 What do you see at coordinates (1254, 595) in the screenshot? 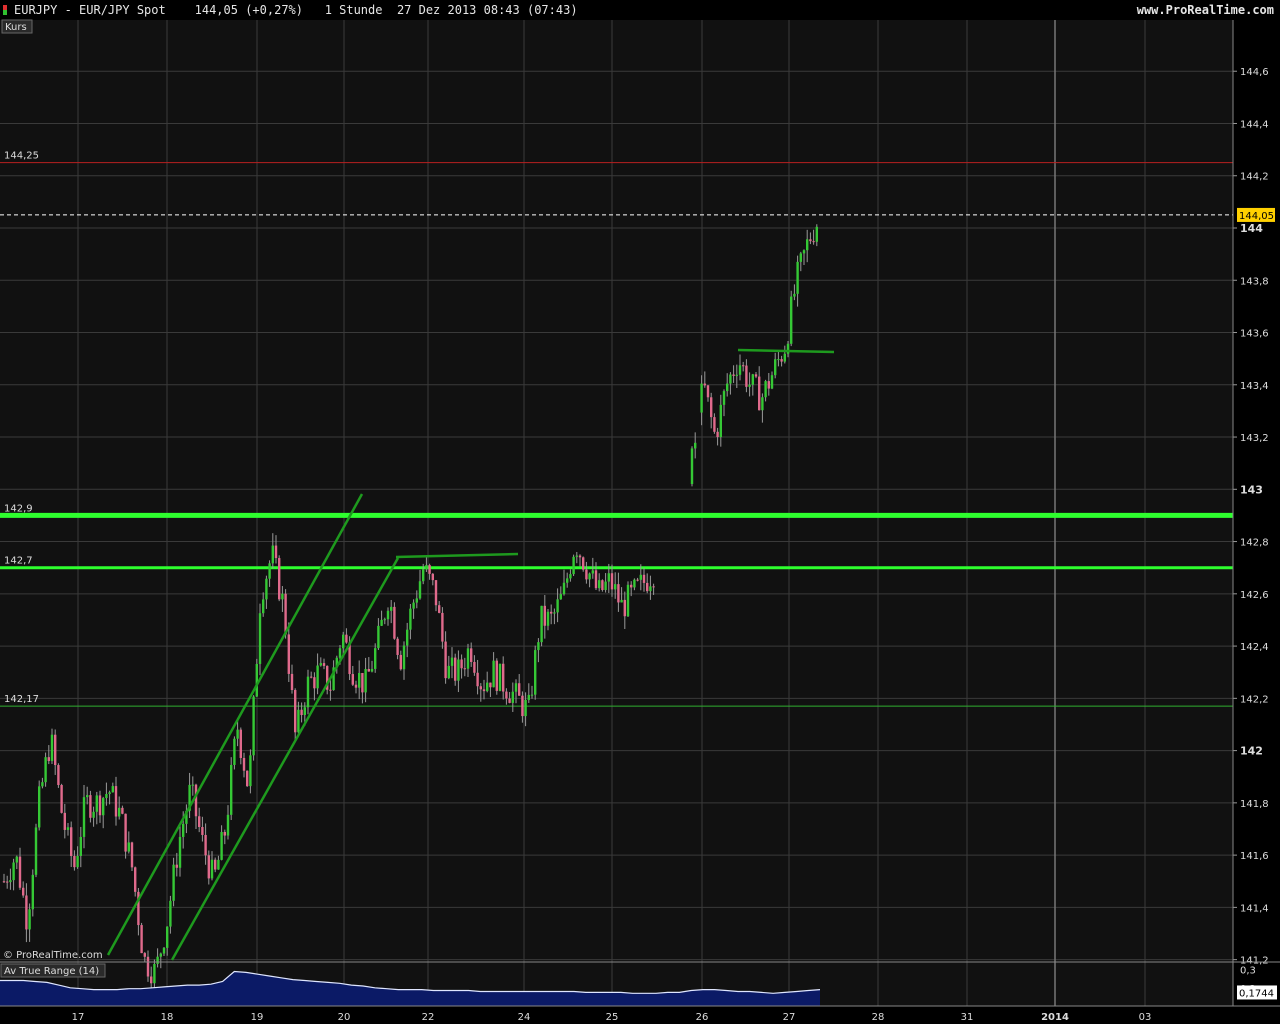
I see `y-tick-label: 142,6` at bounding box center [1254, 595].